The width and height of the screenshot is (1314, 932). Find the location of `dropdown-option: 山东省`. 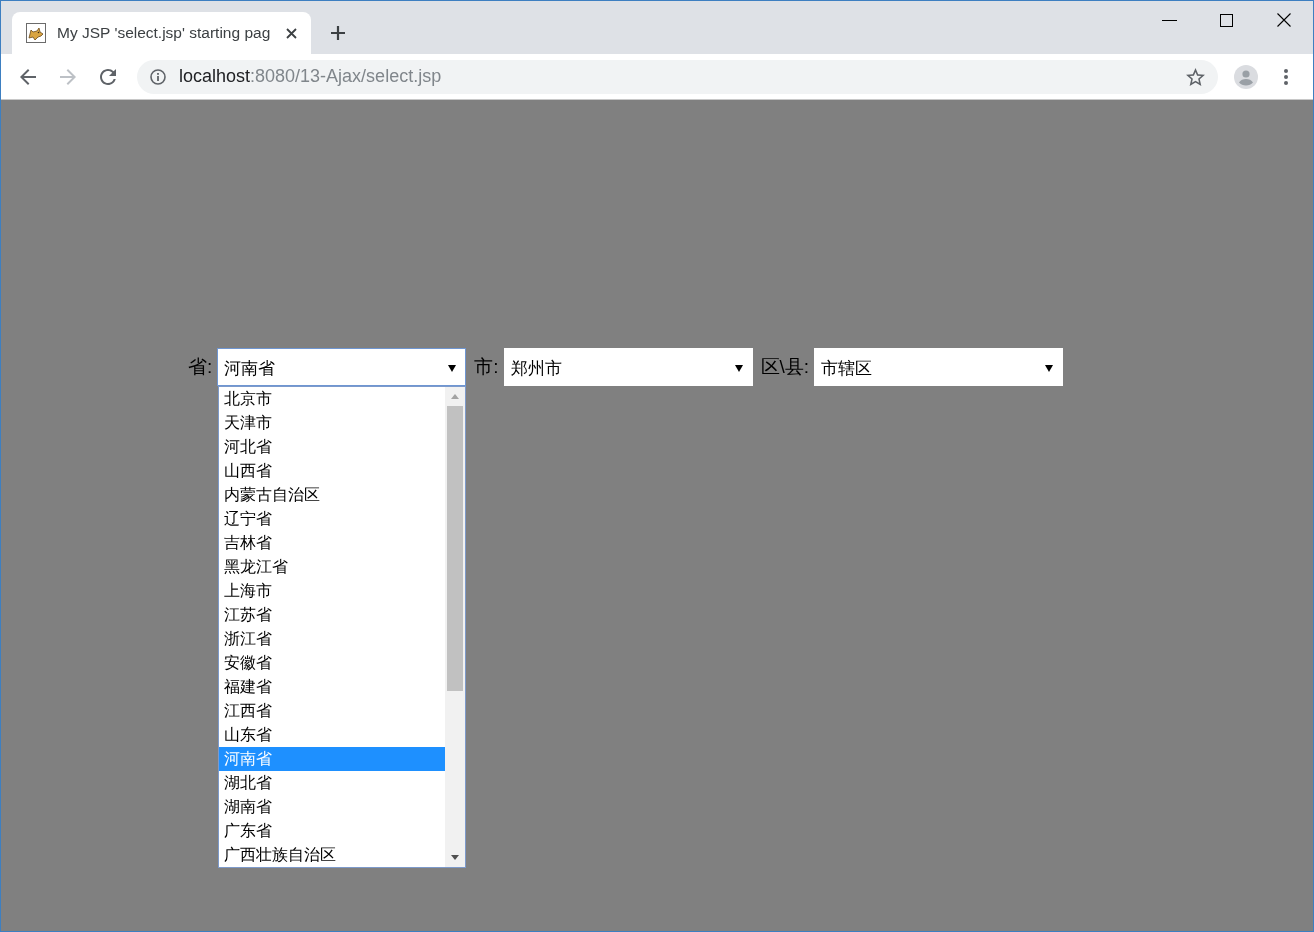

dropdown-option: 山东省 is located at coordinates (332, 735).